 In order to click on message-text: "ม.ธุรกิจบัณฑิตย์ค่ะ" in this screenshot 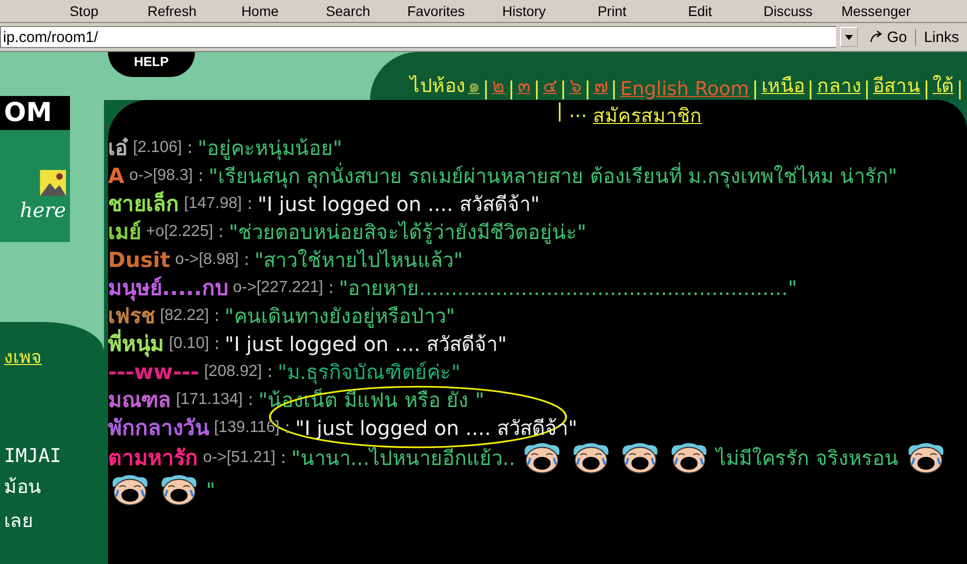, I will do `click(369, 372)`.